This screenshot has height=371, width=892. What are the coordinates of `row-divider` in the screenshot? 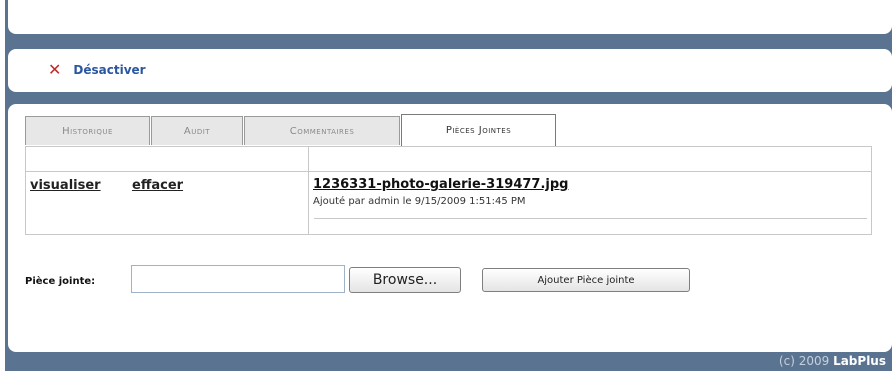 It's located at (590, 218).